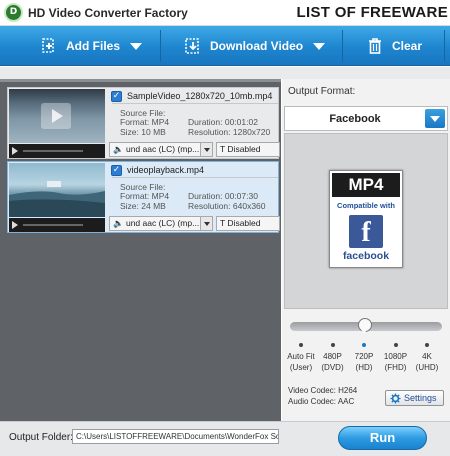  Describe the element at coordinates (192, 46) in the screenshot. I see `download-icon` at that location.